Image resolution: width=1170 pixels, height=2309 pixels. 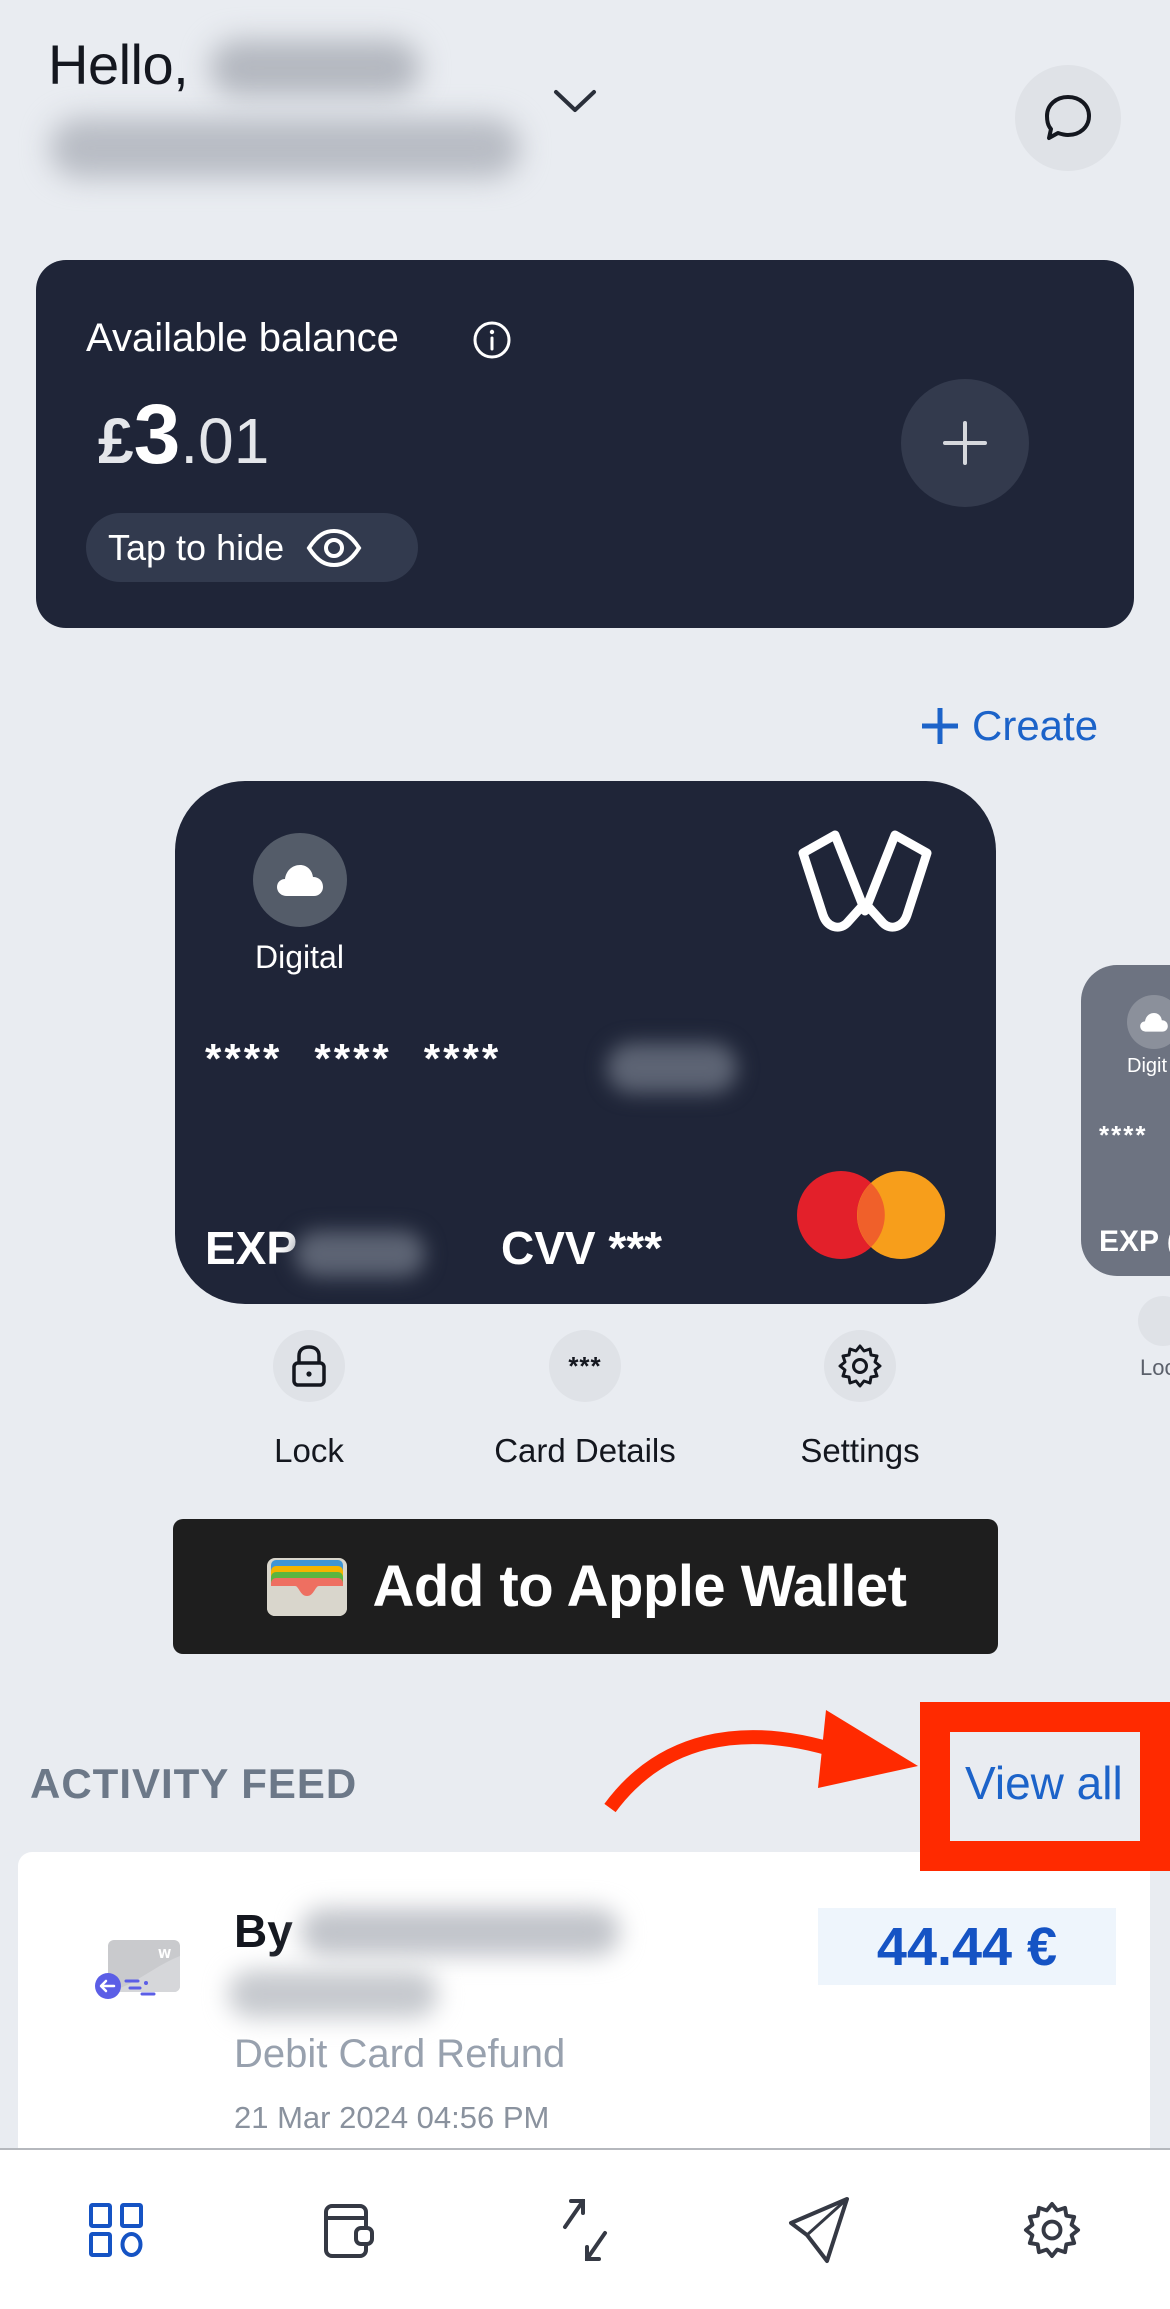 I want to click on transaction-type: Debit Card Refund, so click(x=400, y=2054).